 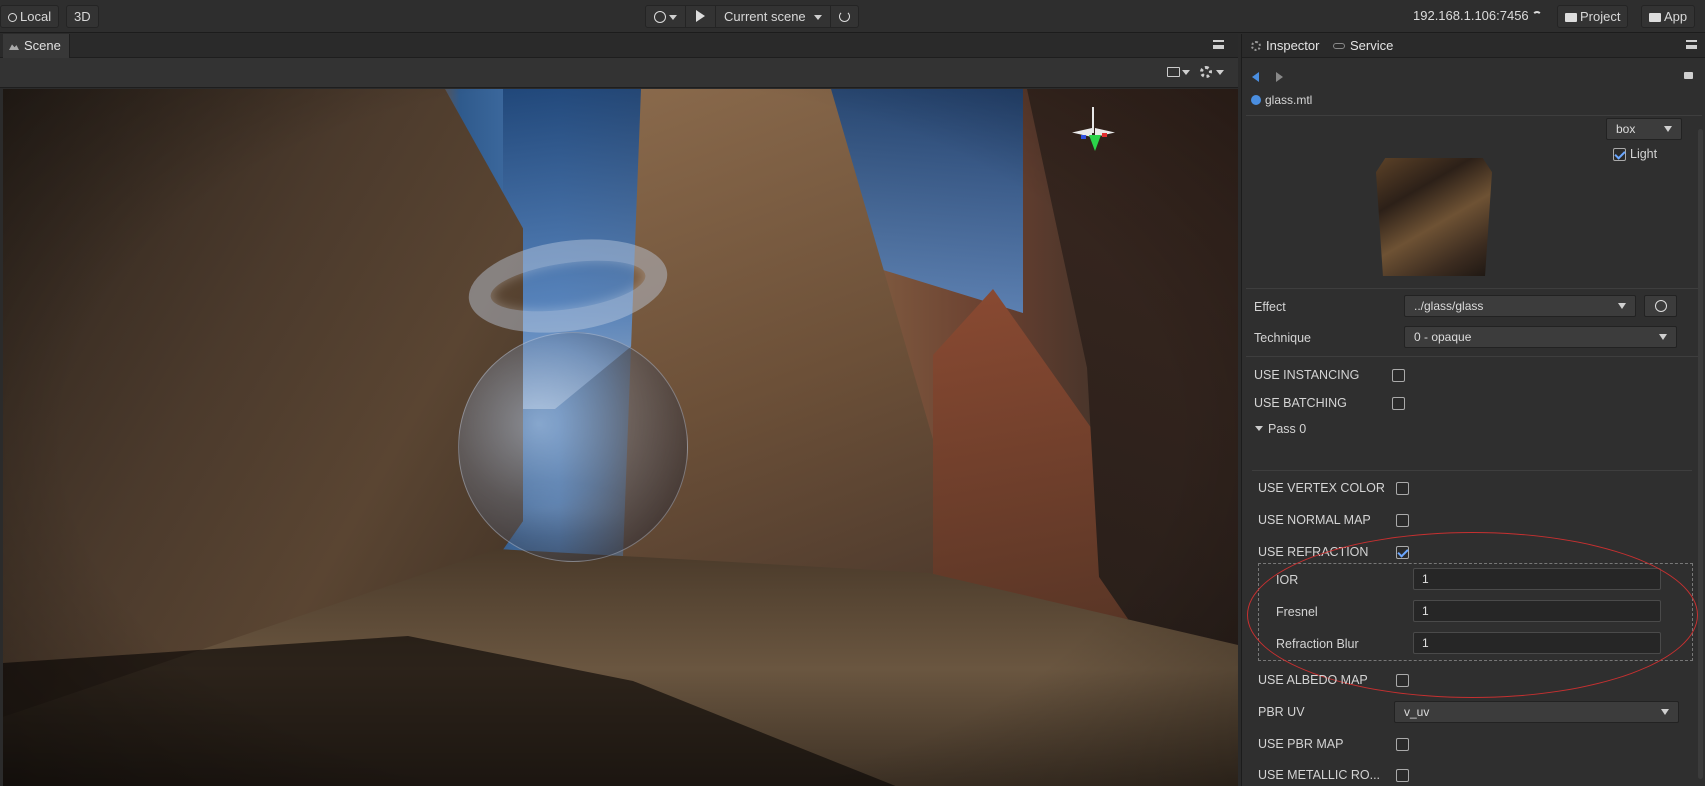 What do you see at coordinates (1398, 403) in the screenshot?
I see `use-batching-checkbox` at bounding box center [1398, 403].